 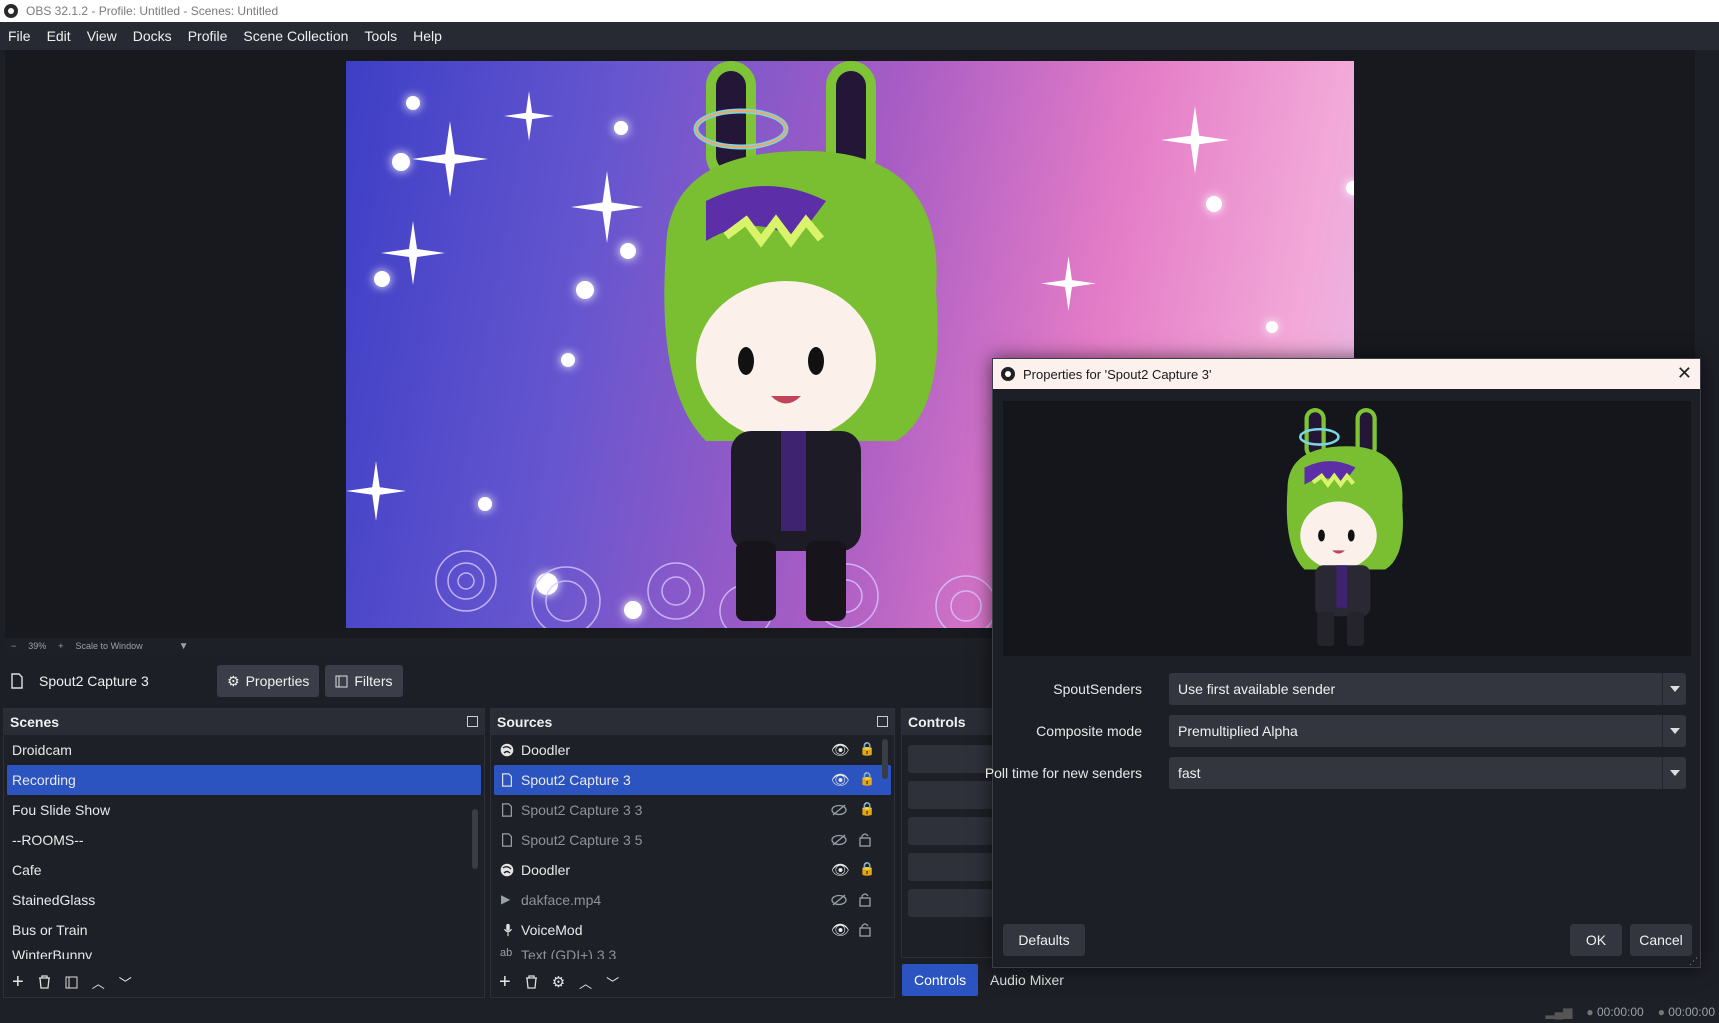 I want to click on defaults-button-label: Defaults, so click(x=1044, y=940).